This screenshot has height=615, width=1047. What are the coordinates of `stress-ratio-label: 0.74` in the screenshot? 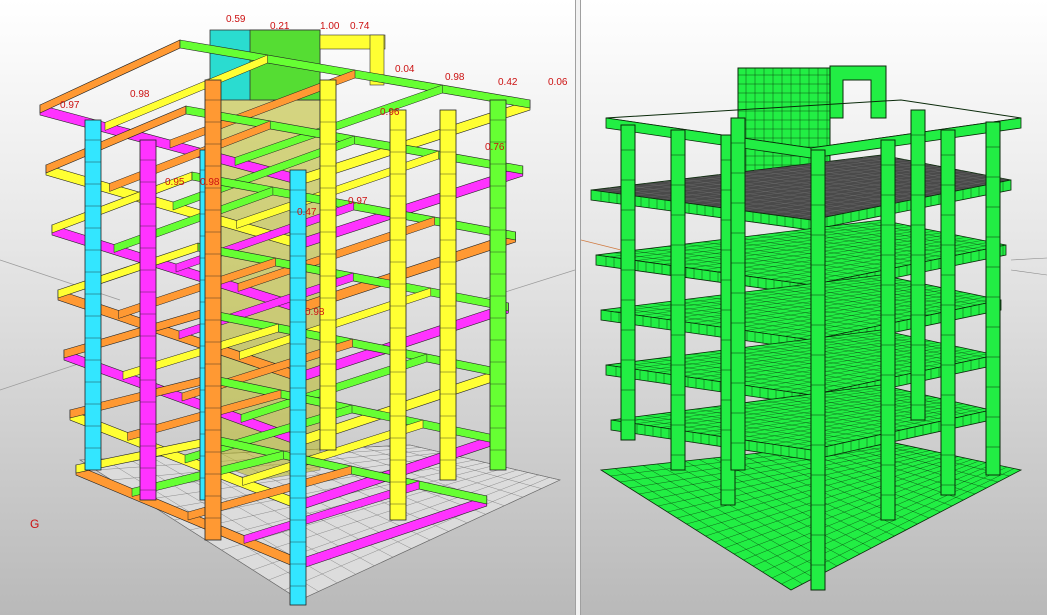 It's located at (360, 26).